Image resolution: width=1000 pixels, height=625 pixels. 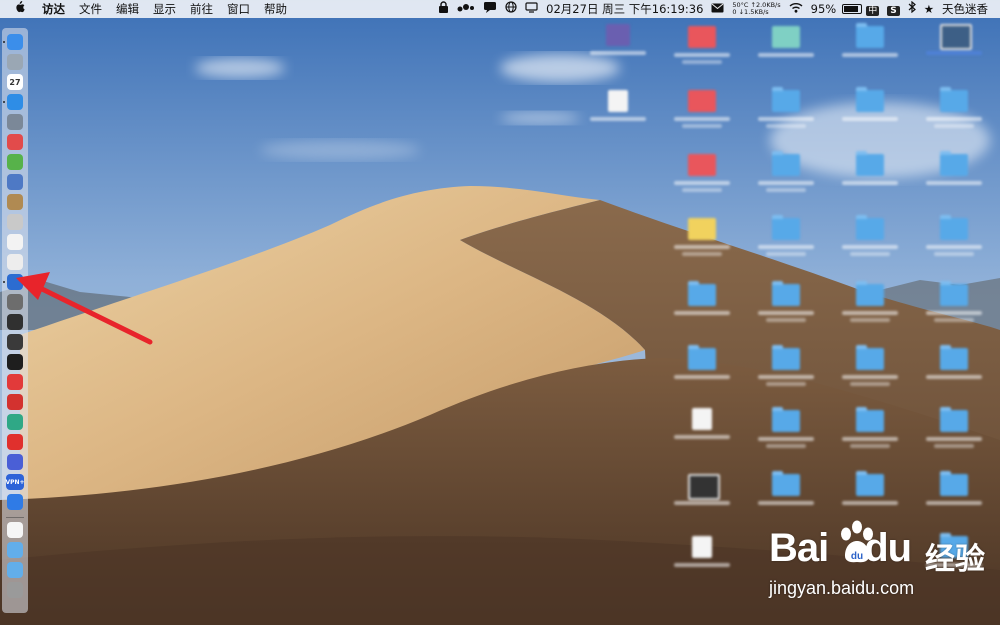 What do you see at coordinates (17, 9) in the screenshot?
I see `apple-logo-icon` at bounding box center [17, 9].